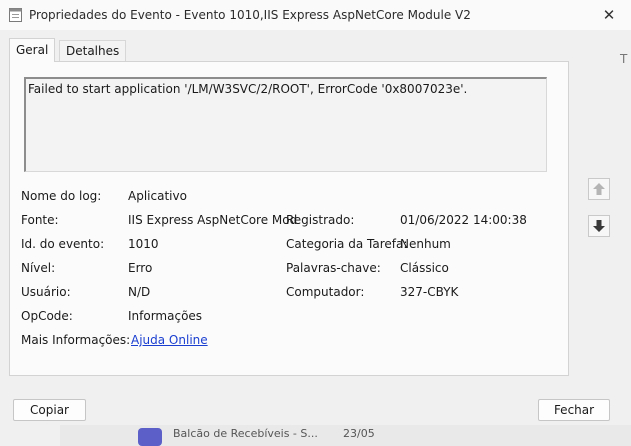 The width and height of the screenshot is (631, 446). Describe the element at coordinates (359, 433) in the screenshot. I see `background-chat-date: 23/05` at that location.